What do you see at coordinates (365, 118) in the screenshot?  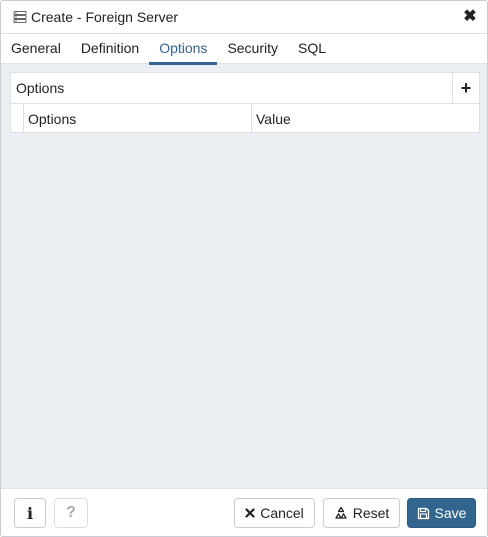 I see `column-header-value: Value` at bounding box center [365, 118].